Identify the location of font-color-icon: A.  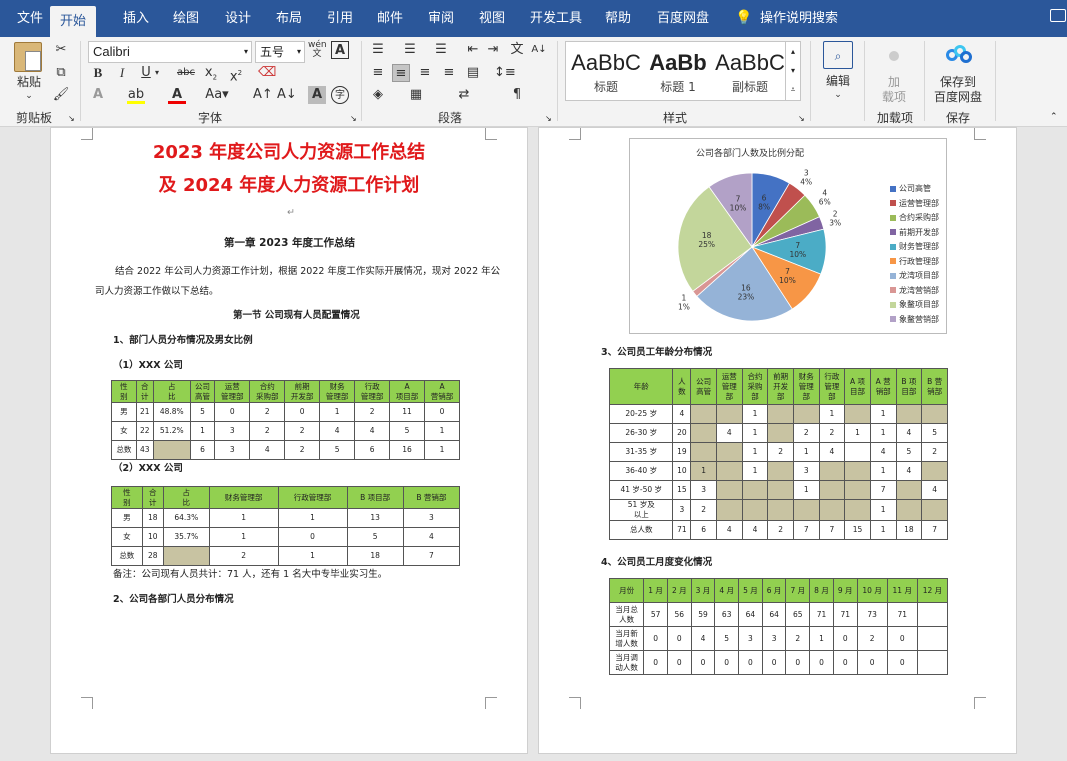
(177, 95).